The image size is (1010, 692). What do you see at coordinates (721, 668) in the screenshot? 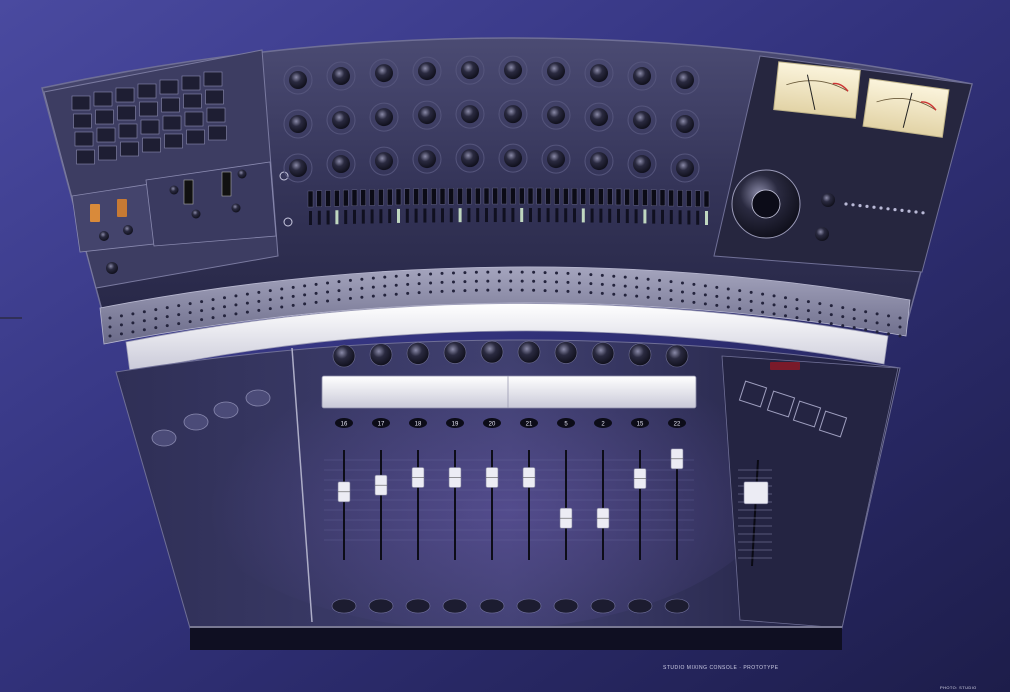
I see `photo-caption: STUDIO MIXING CONSOLE · PROTOTYPE` at bounding box center [721, 668].